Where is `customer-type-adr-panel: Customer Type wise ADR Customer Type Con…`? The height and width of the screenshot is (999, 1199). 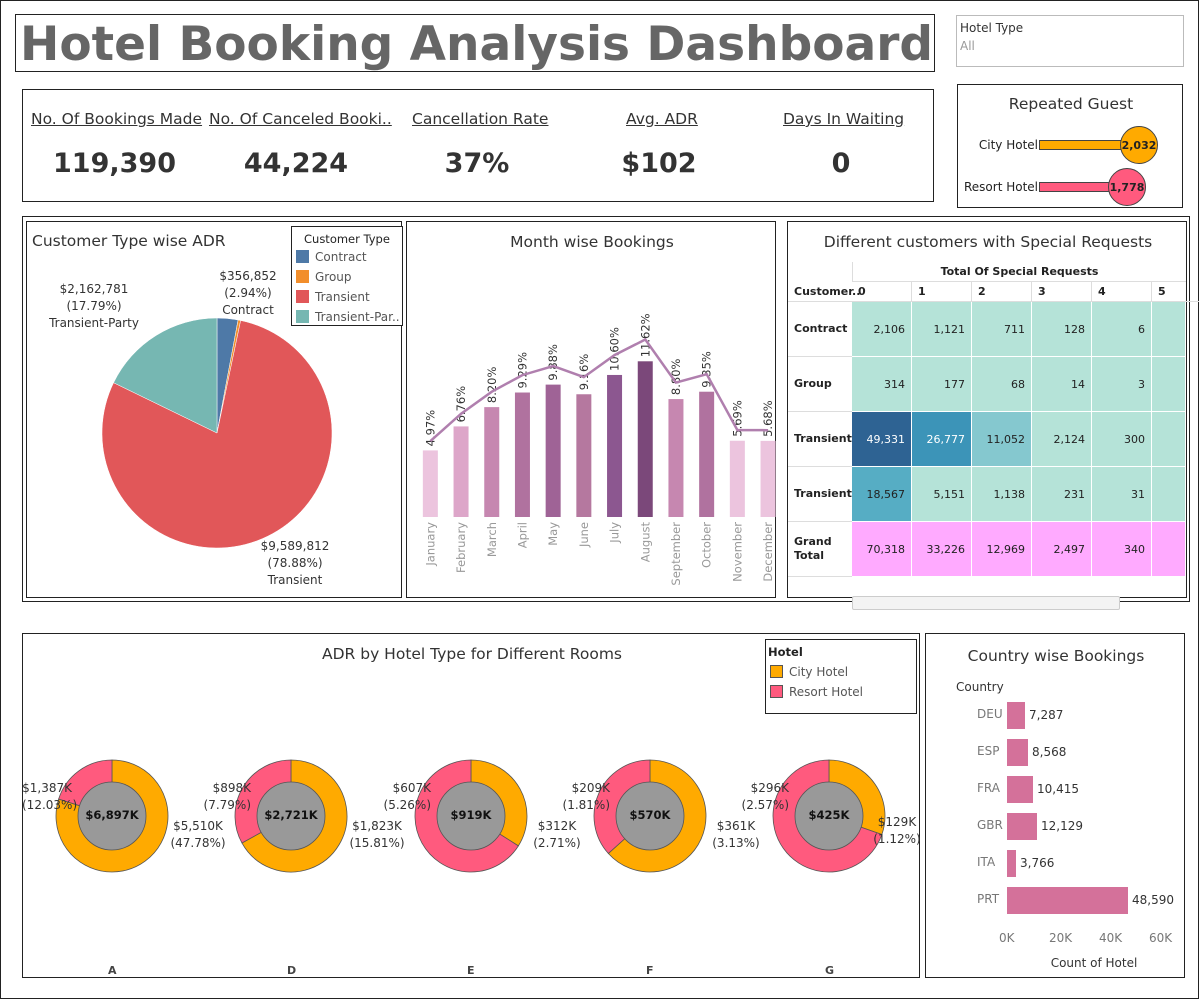 customer-type-adr-panel: Customer Type wise ADR Customer Type Con… is located at coordinates (214, 409).